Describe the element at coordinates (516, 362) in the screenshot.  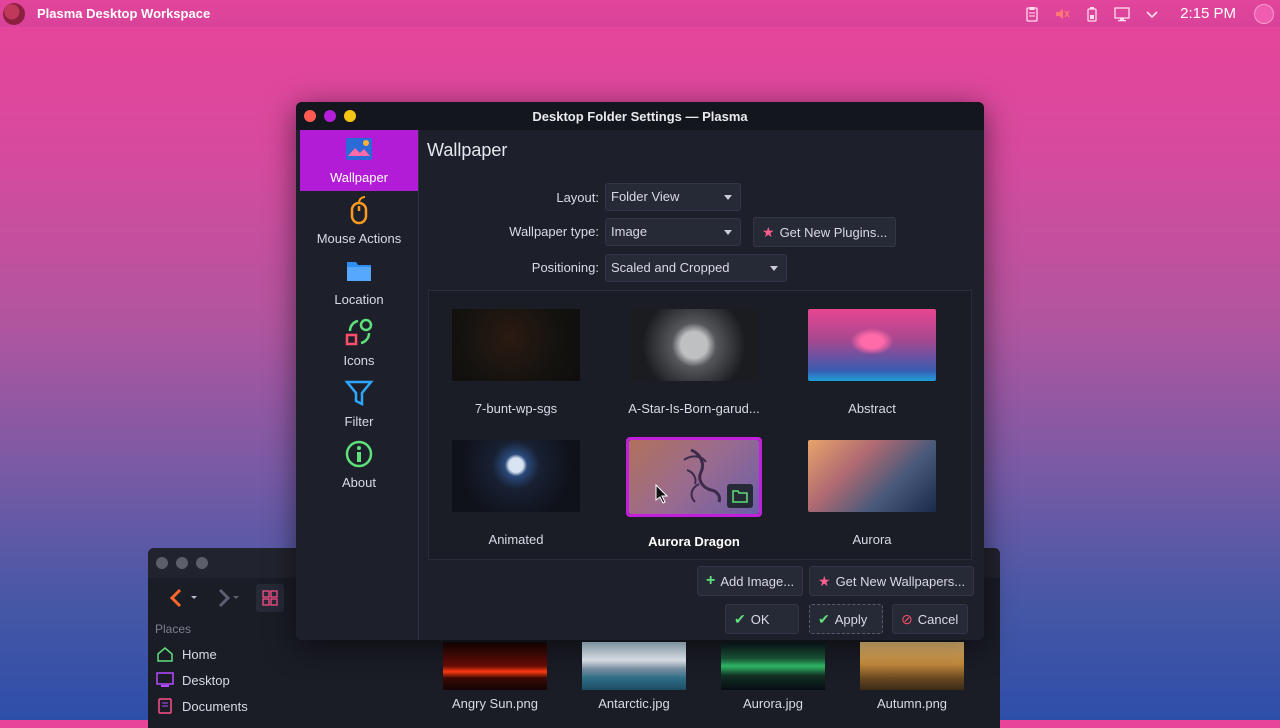
I see `wallpaper-tile: 7-bunt-wp-sgs` at that location.